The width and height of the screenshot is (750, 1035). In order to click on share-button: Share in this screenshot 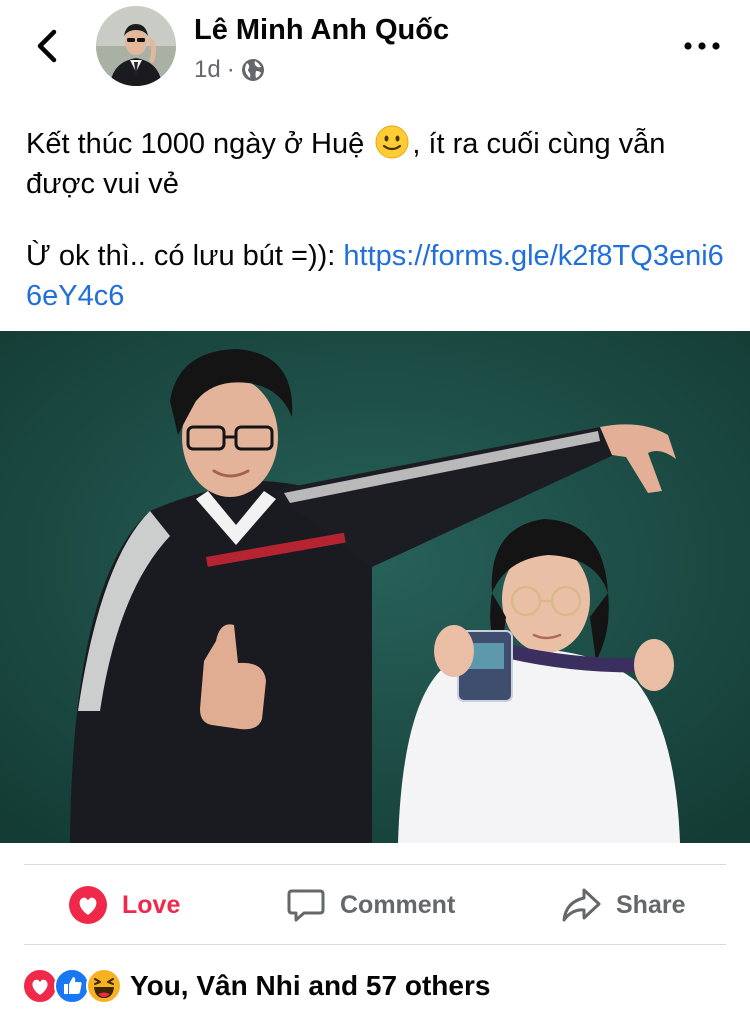, I will do `click(622, 905)`.